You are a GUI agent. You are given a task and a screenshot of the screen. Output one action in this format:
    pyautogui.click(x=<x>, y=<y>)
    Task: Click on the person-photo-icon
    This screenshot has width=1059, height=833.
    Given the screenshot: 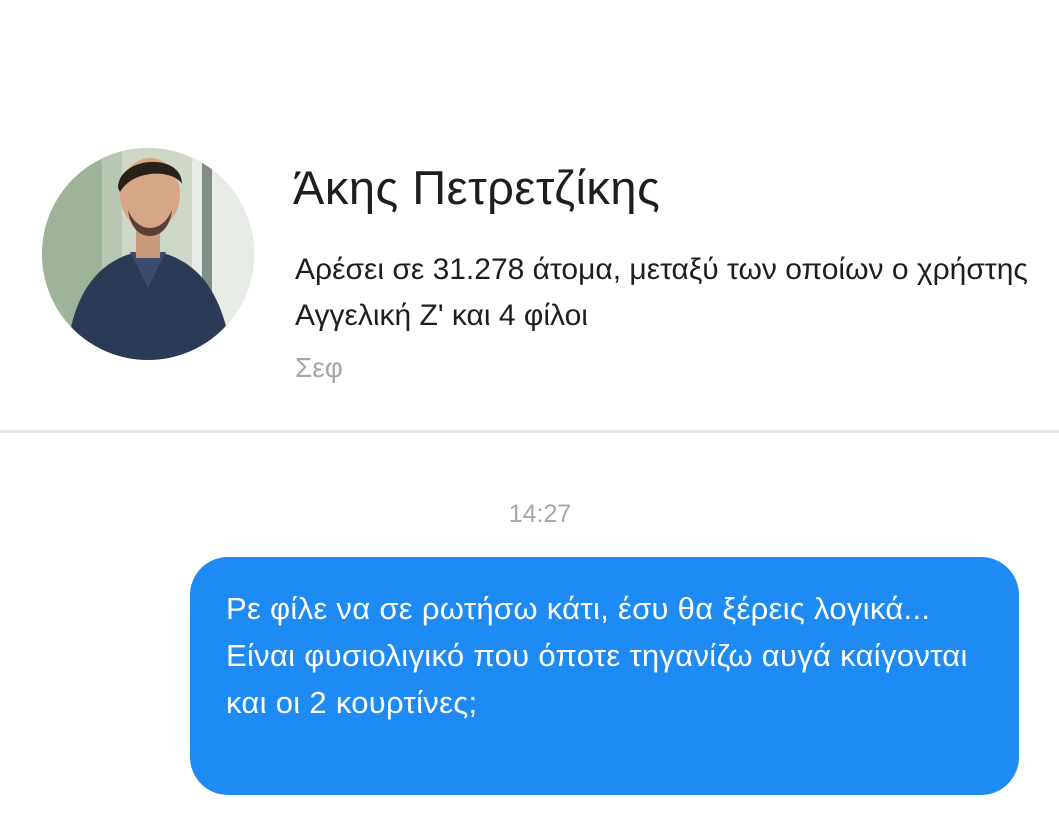 What is the action you would take?
    pyautogui.click(x=148, y=254)
    